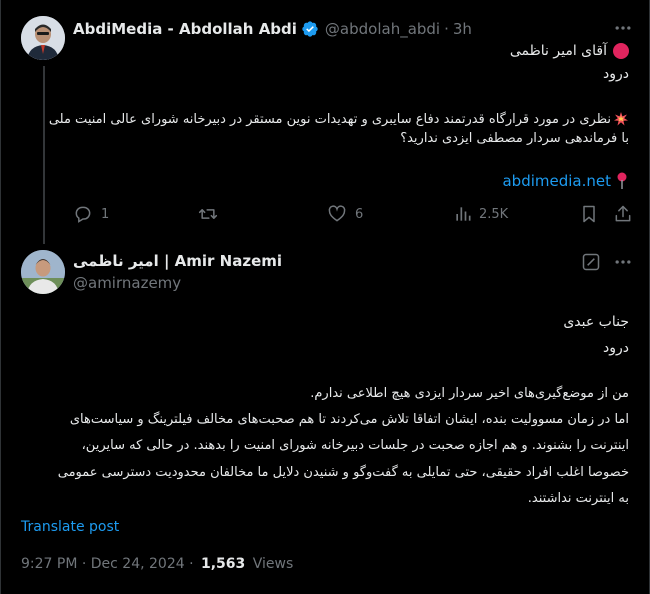 Image resolution: width=650 pixels, height=594 pixels. Describe the element at coordinates (596, 322) in the screenshot. I see `reply-greeting-line1: جناب عبدی` at that location.